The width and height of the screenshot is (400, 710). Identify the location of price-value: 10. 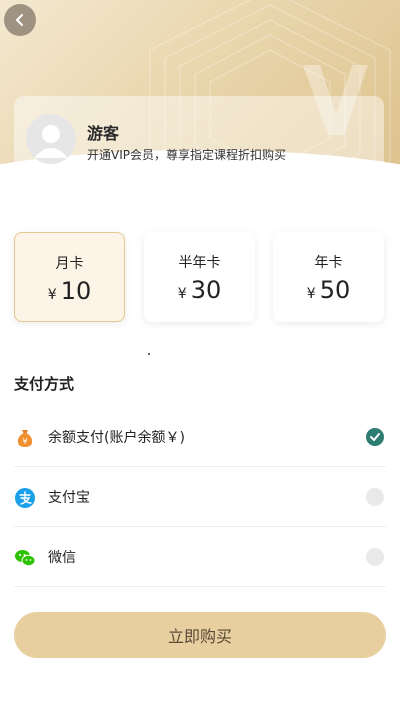
(76, 291).